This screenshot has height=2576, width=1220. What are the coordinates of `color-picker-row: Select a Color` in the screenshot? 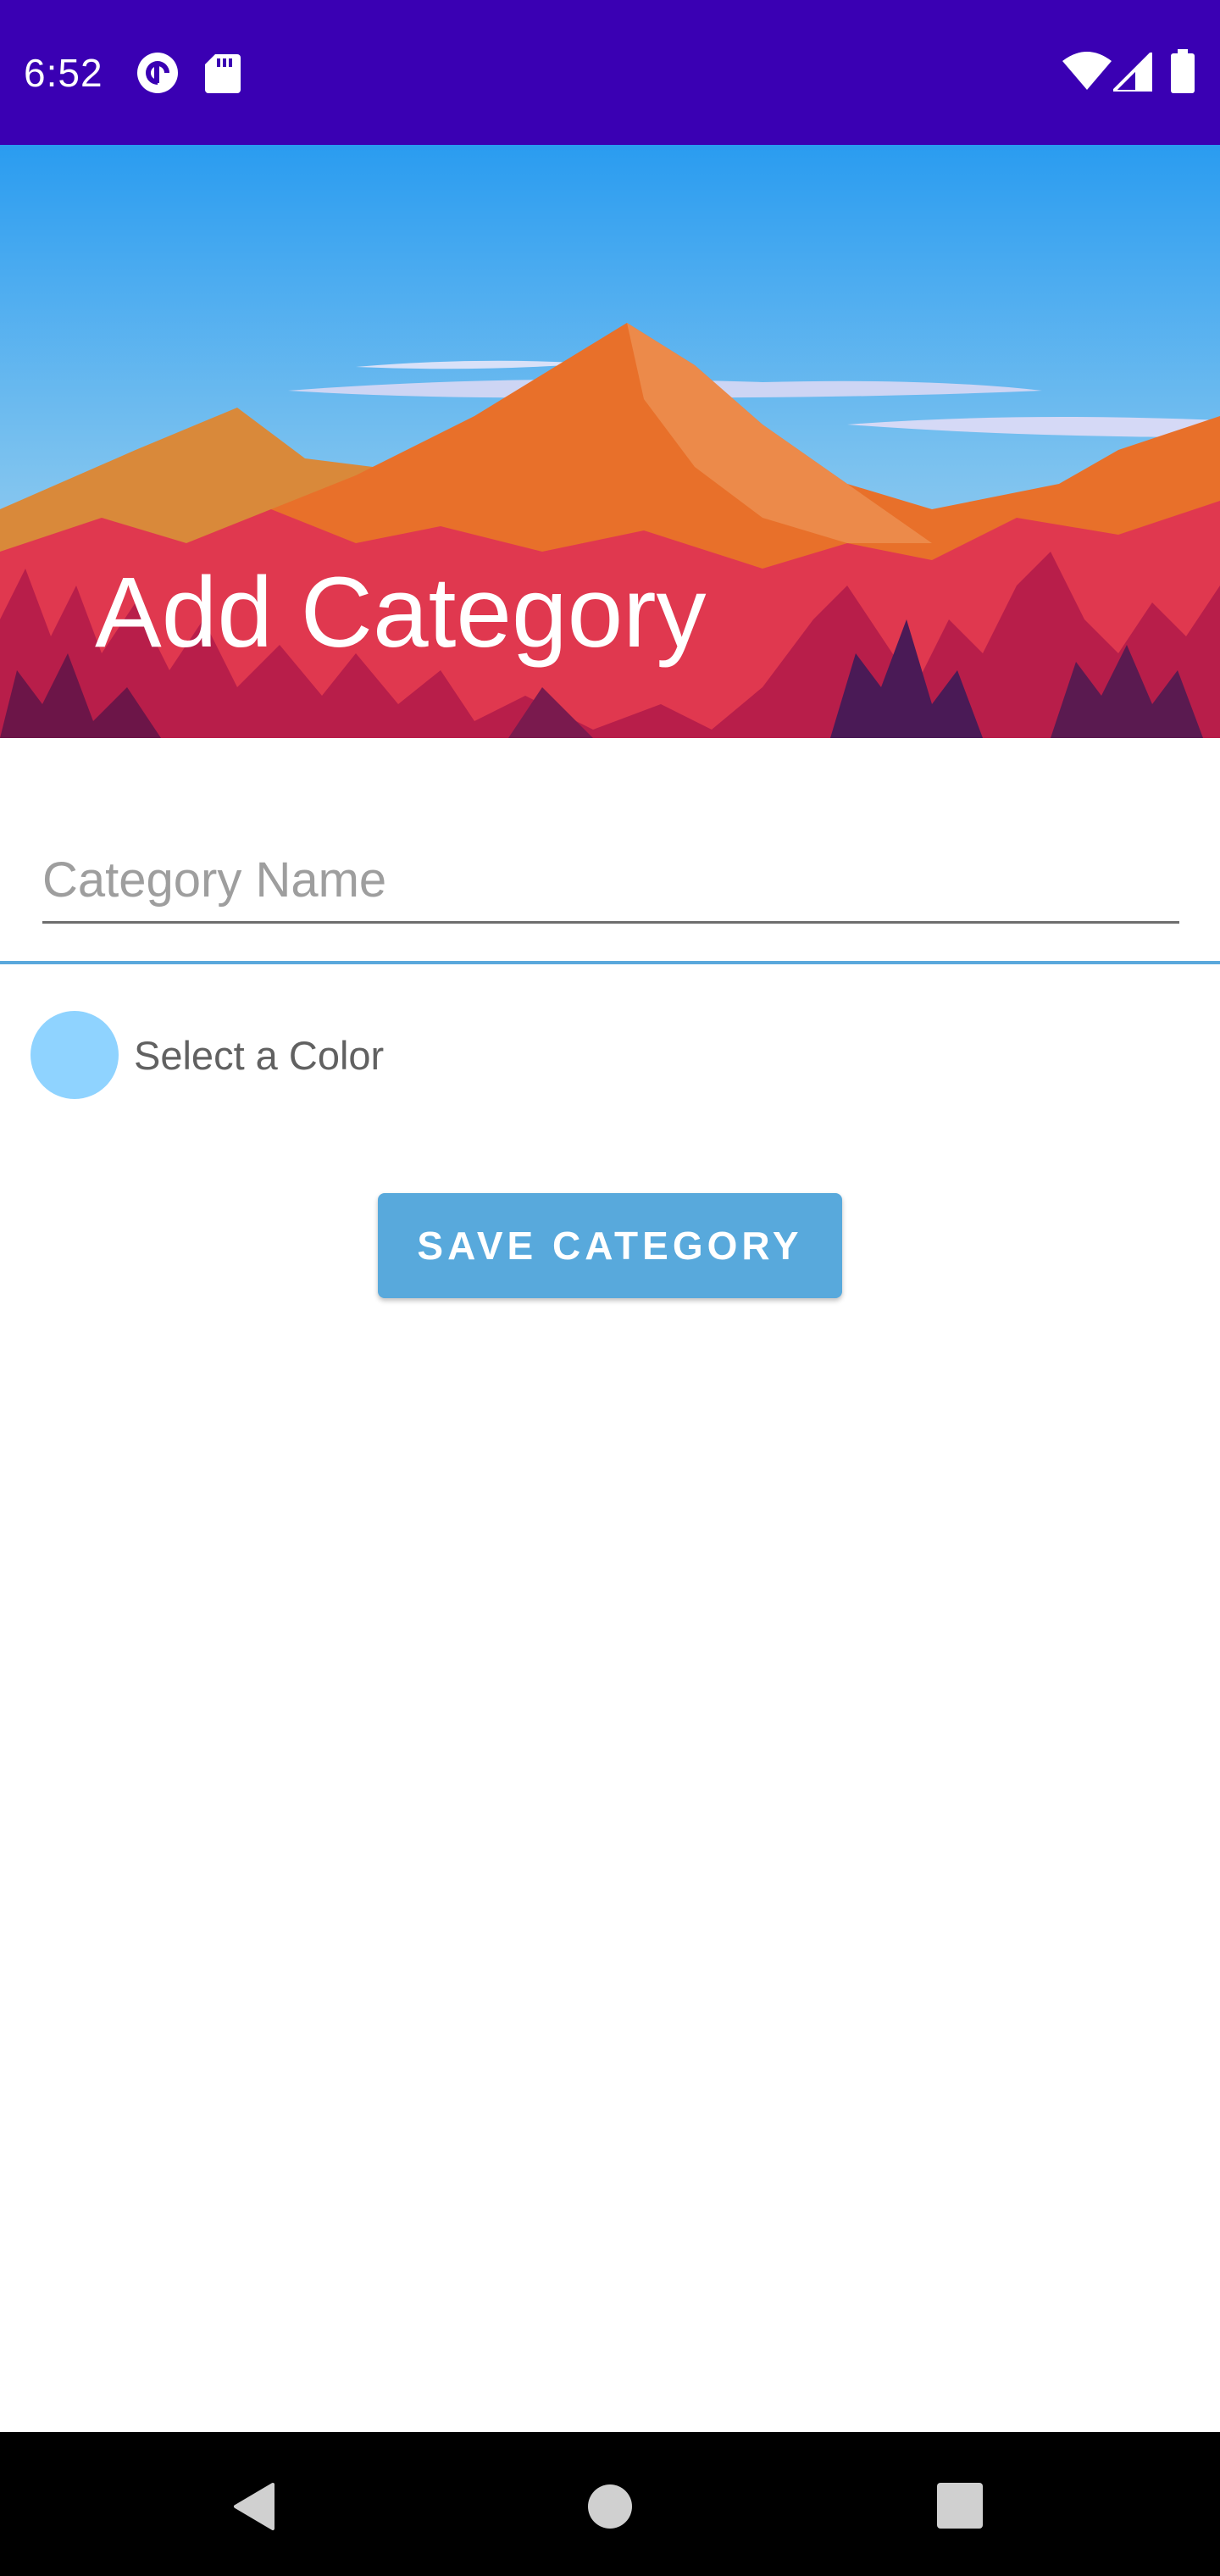 It's located at (254, 1055).